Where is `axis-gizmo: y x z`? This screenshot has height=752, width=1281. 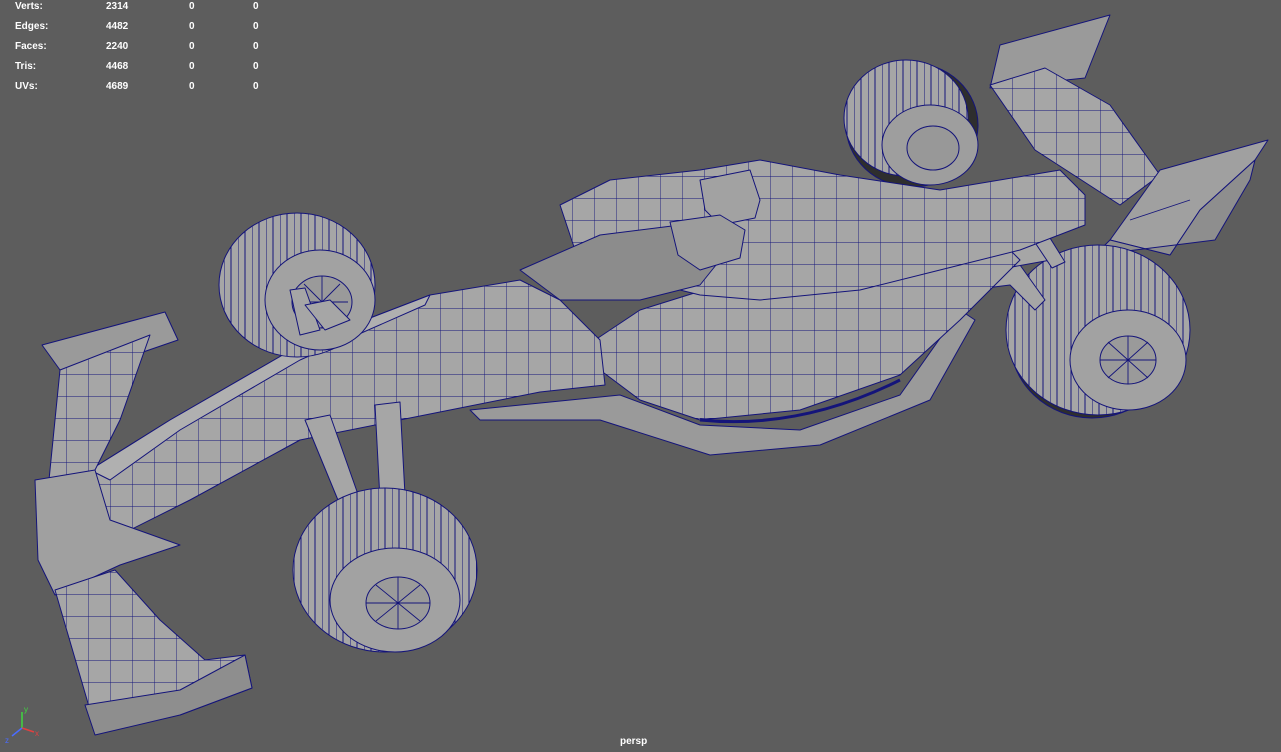 axis-gizmo: y x z is located at coordinates (22, 725).